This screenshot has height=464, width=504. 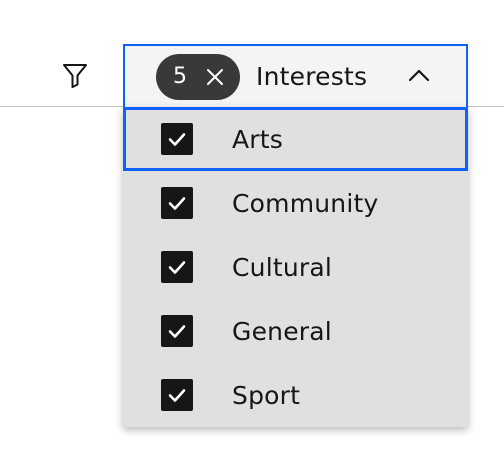 I want to click on menu-item-community: Community, so click(x=295, y=203).